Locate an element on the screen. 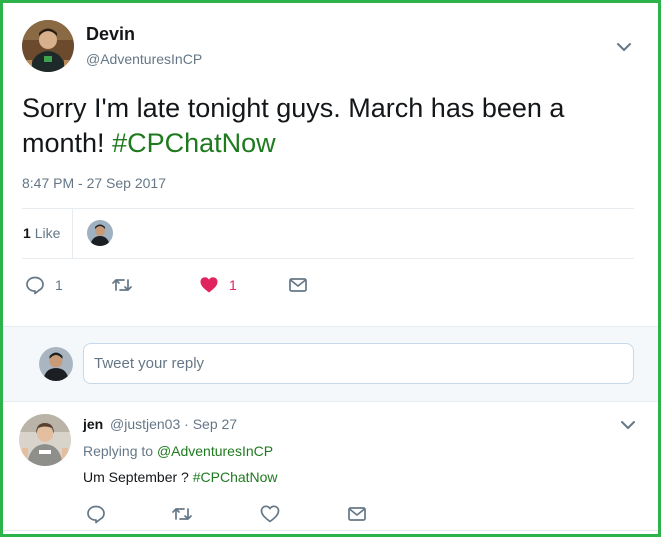  liker-avatar is located at coordinates (100, 233).